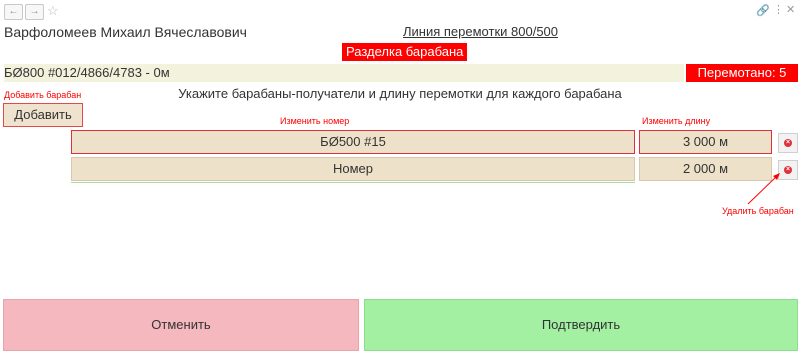 The width and height of the screenshot is (800, 356). I want to click on delete-arrow-annotation, so click(763, 189).